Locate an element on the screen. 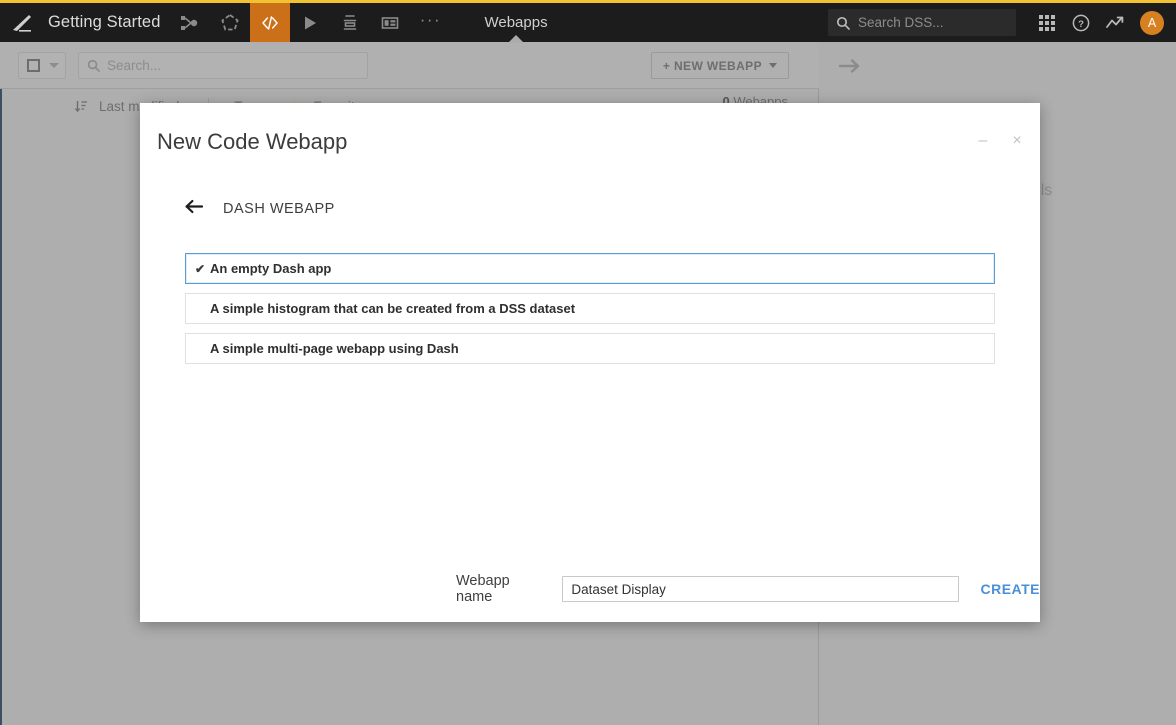 This screenshot has width=1176, height=725. tab-webapps-label: Webapps is located at coordinates (516, 22).